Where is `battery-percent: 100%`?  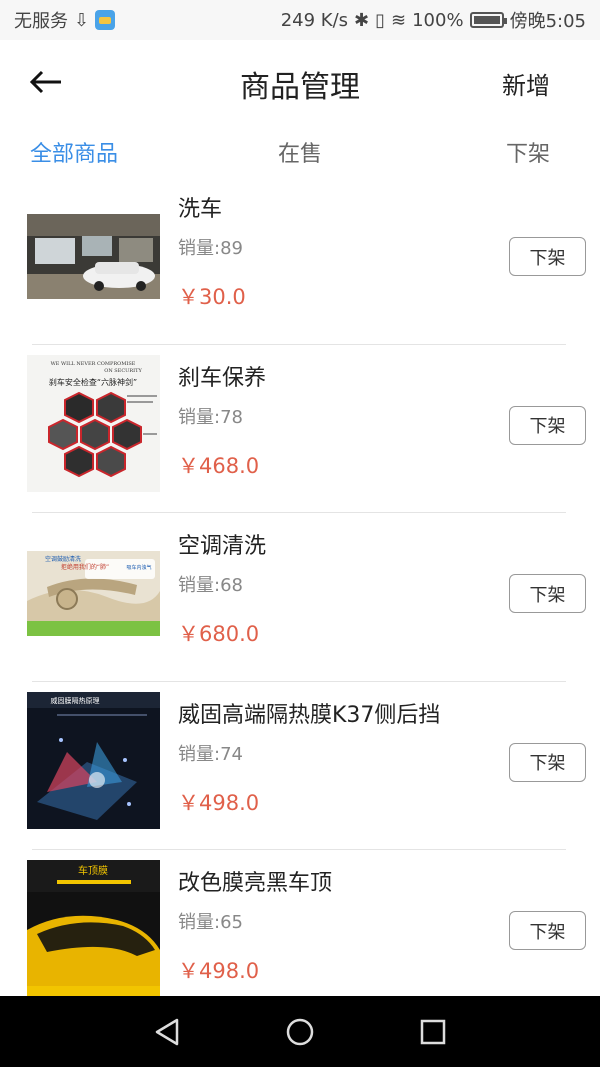 battery-percent: 100% is located at coordinates (438, 20).